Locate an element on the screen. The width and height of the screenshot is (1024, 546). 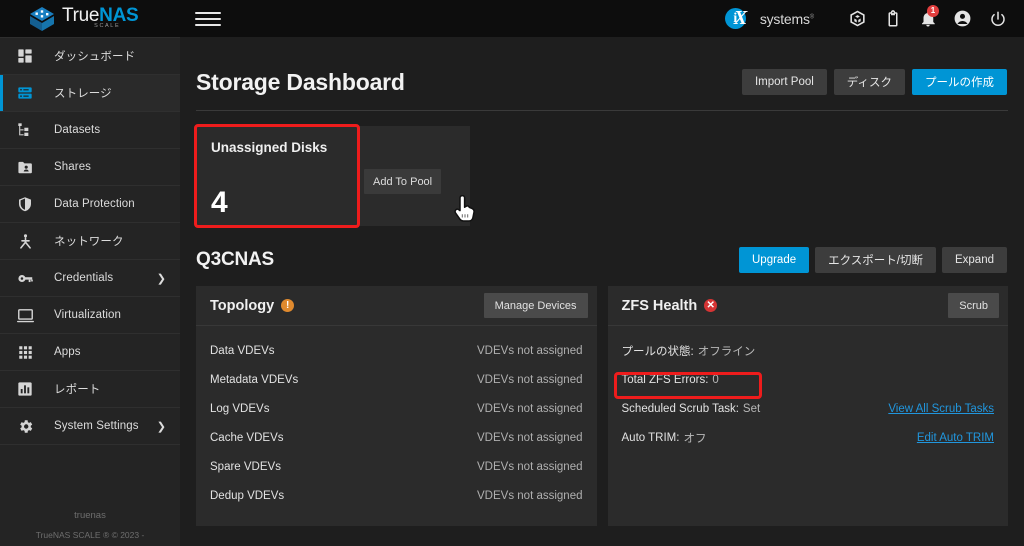
auto-trim-row: Auto TRIM: オフ Edit Auto TRIM is located at coordinates (808, 437).